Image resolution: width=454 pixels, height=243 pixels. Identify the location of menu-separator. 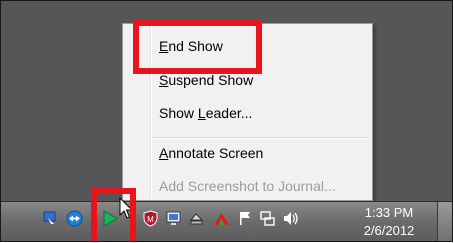
(261, 138).